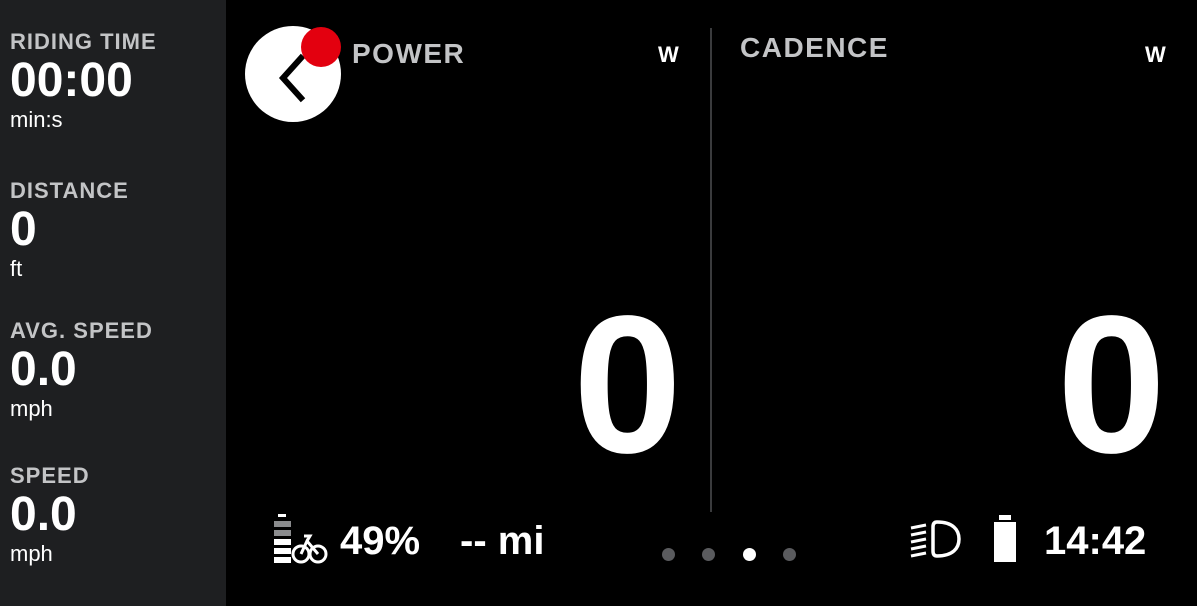 The width and height of the screenshot is (1197, 606). What do you see at coordinates (1111, 384) in the screenshot?
I see `panel-value-cadence: 0` at bounding box center [1111, 384].